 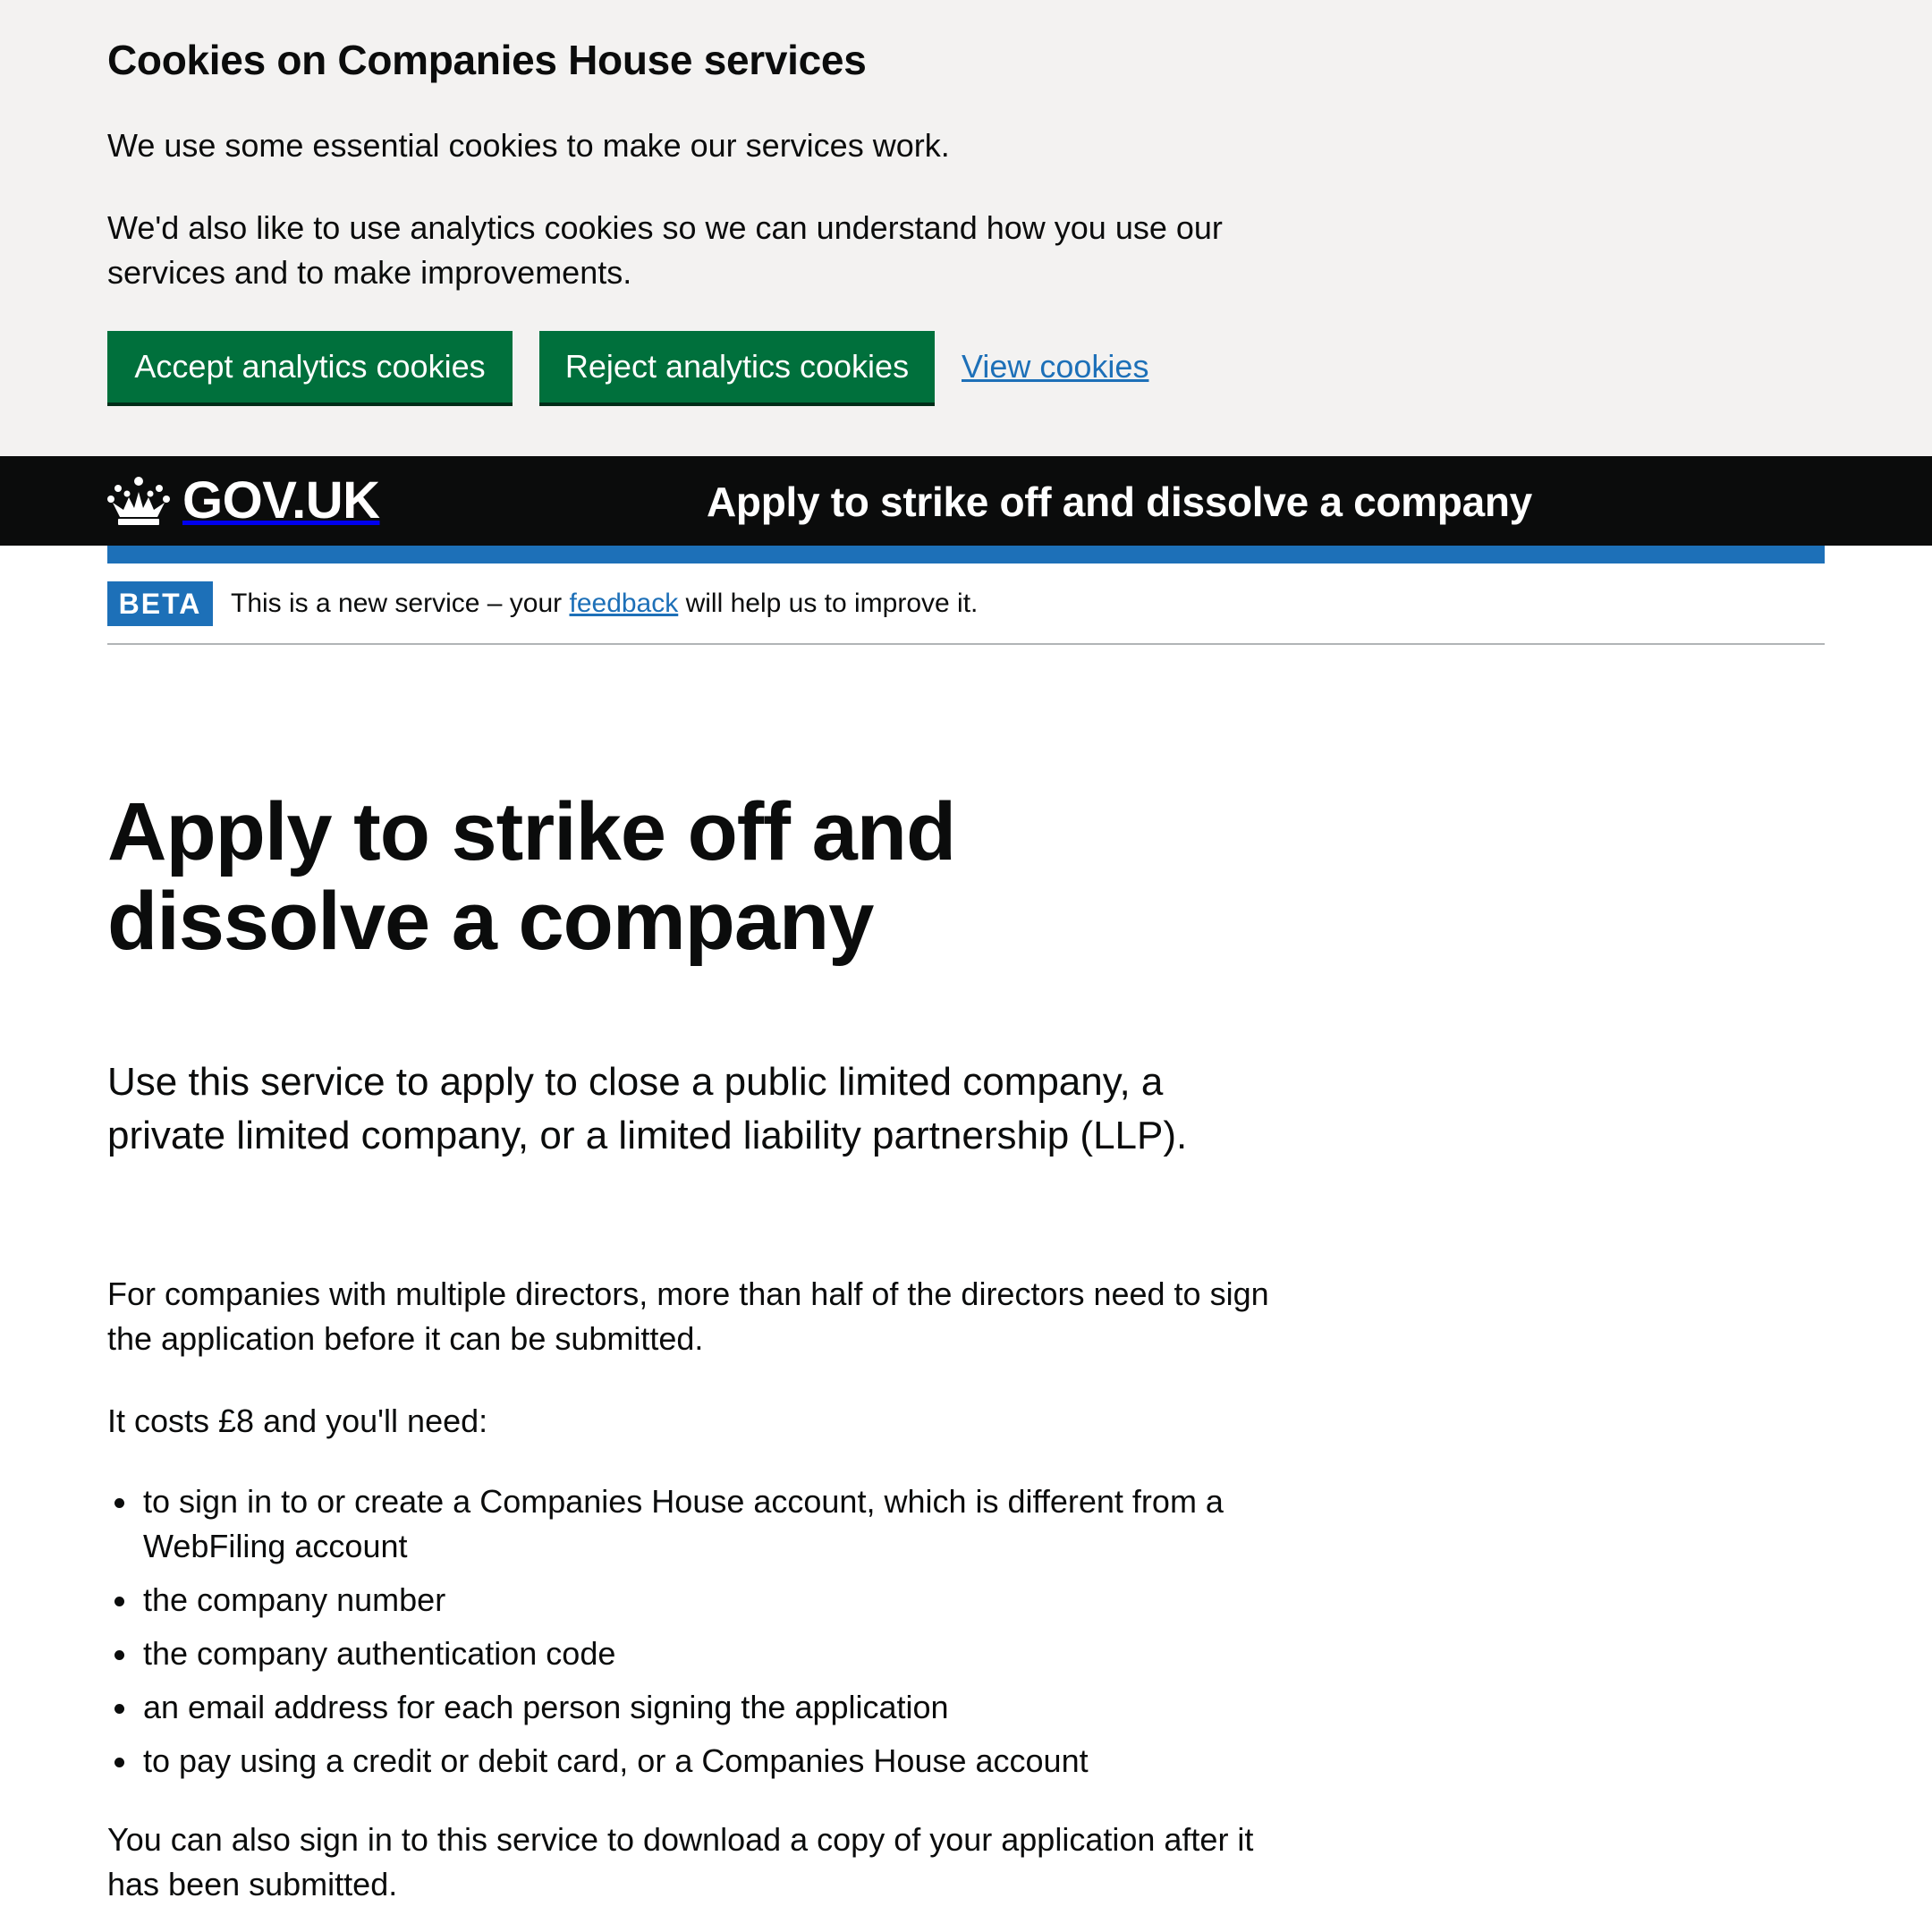 What do you see at coordinates (297, 1420) in the screenshot?
I see `costs-paragraph: It costs £8 and you'll need:` at bounding box center [297, 1420].